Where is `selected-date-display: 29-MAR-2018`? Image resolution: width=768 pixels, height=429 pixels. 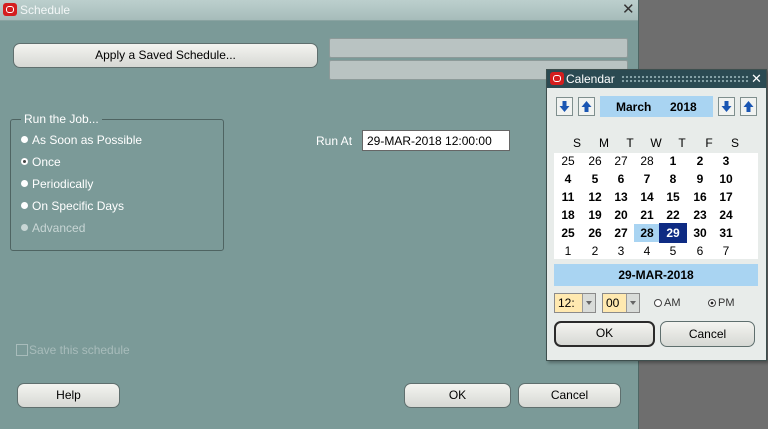
selected-date-display: 29-MAR-2018 is located at coordinates (656, 275).